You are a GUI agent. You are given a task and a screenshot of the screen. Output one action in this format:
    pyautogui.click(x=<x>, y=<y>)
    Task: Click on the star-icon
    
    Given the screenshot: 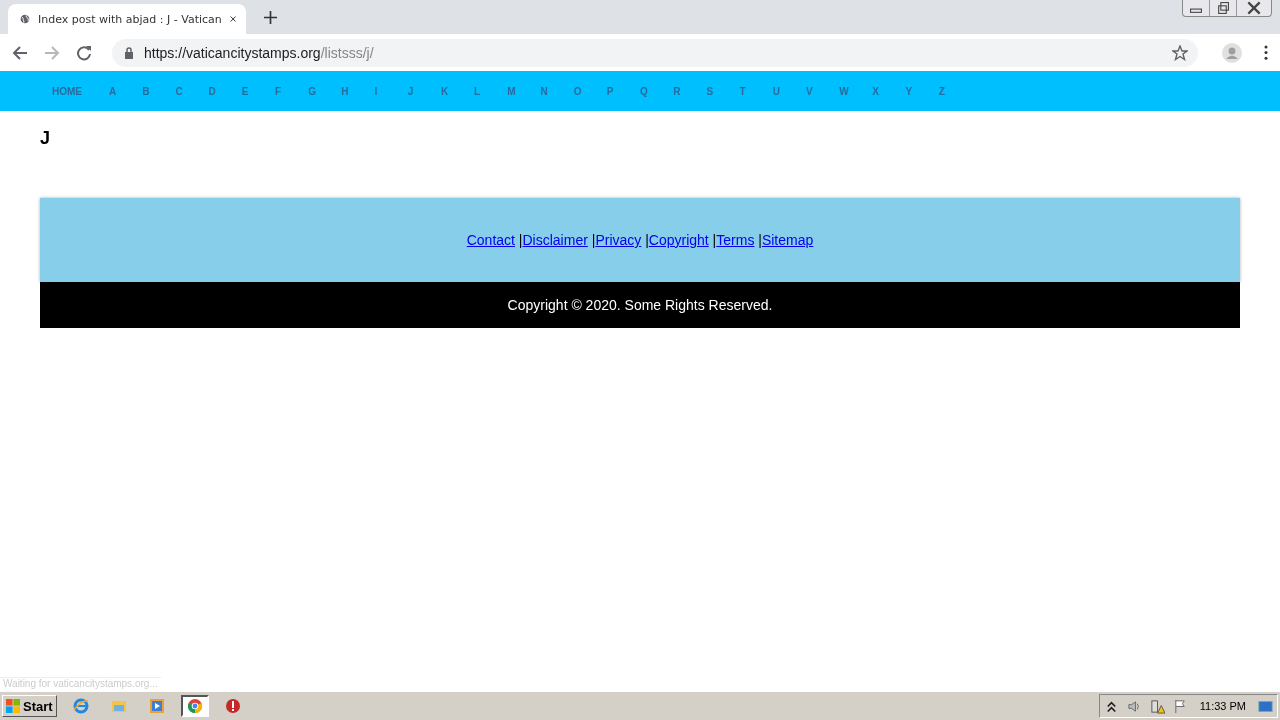 What is the action you would take?
    pyautogui.click(x=1180, y=52)
    